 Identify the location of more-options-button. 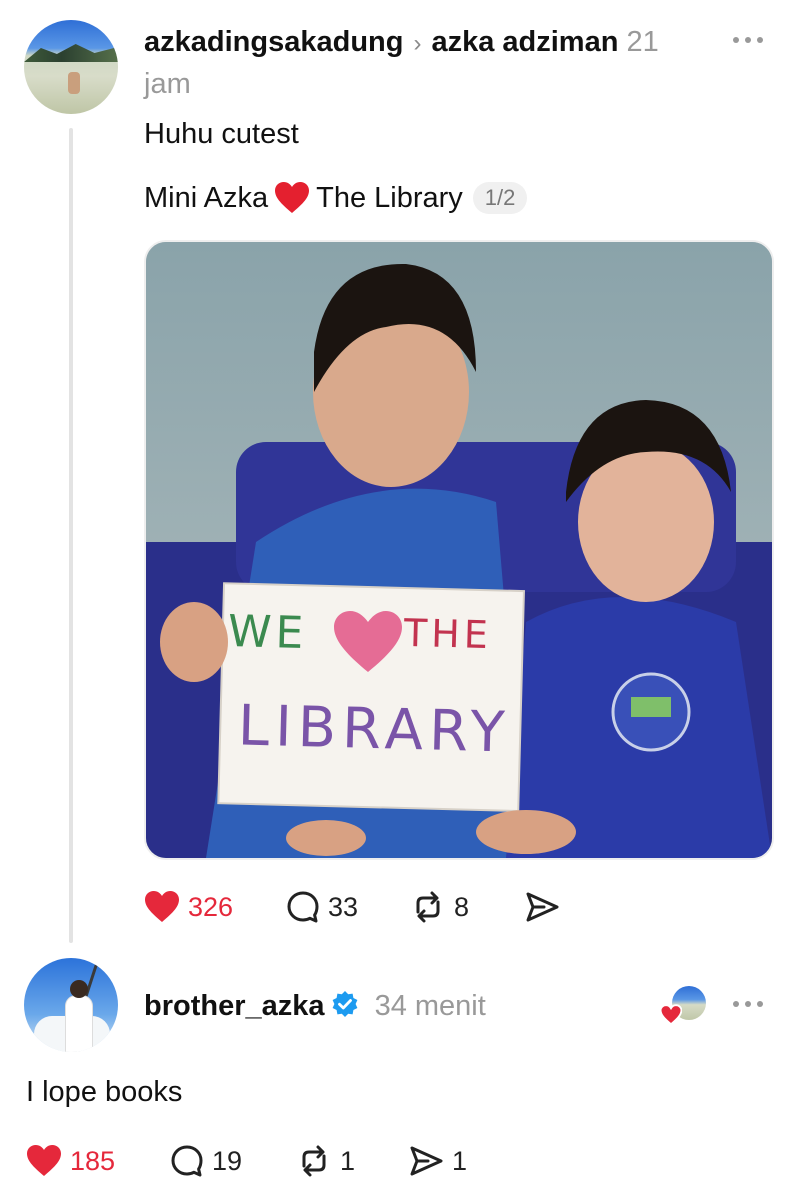
(748, 41).